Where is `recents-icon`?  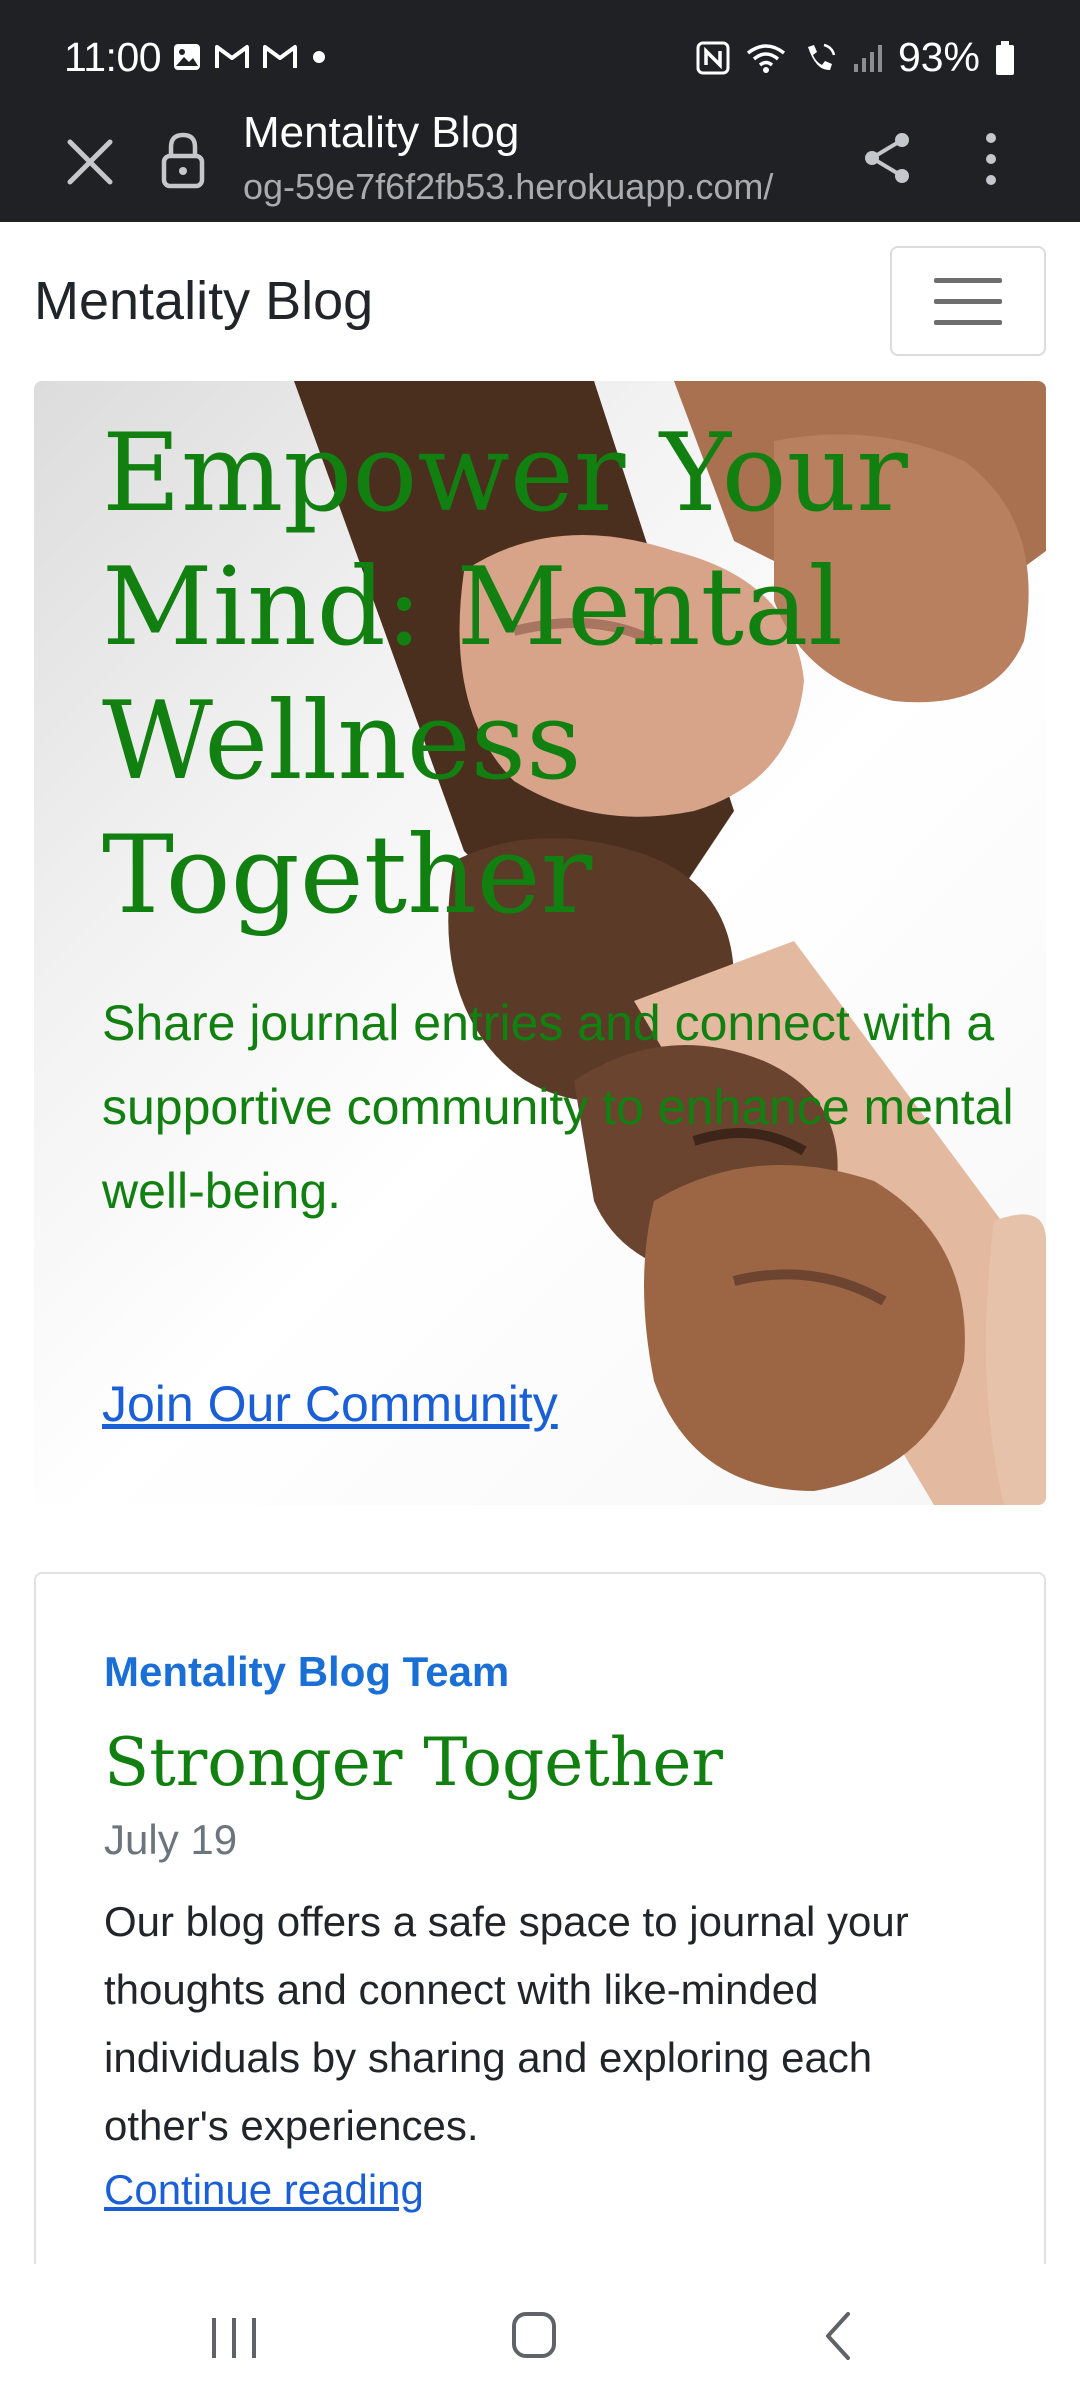 recents-icon is located at coordinates (234, 2338).